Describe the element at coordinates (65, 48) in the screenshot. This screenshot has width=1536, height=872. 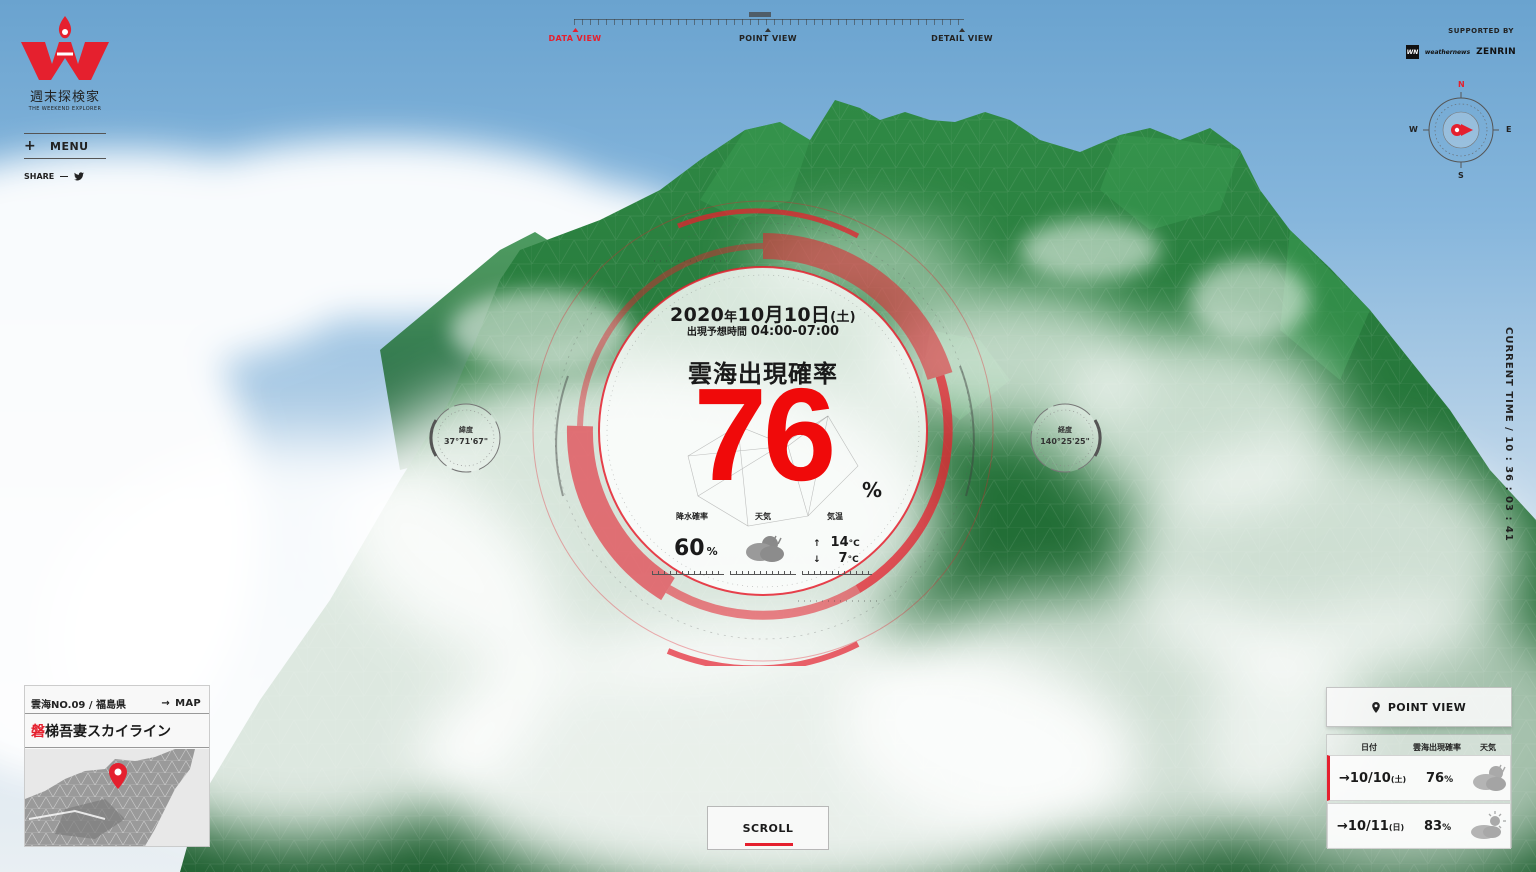
I see `brand-logo-mark` at that location.